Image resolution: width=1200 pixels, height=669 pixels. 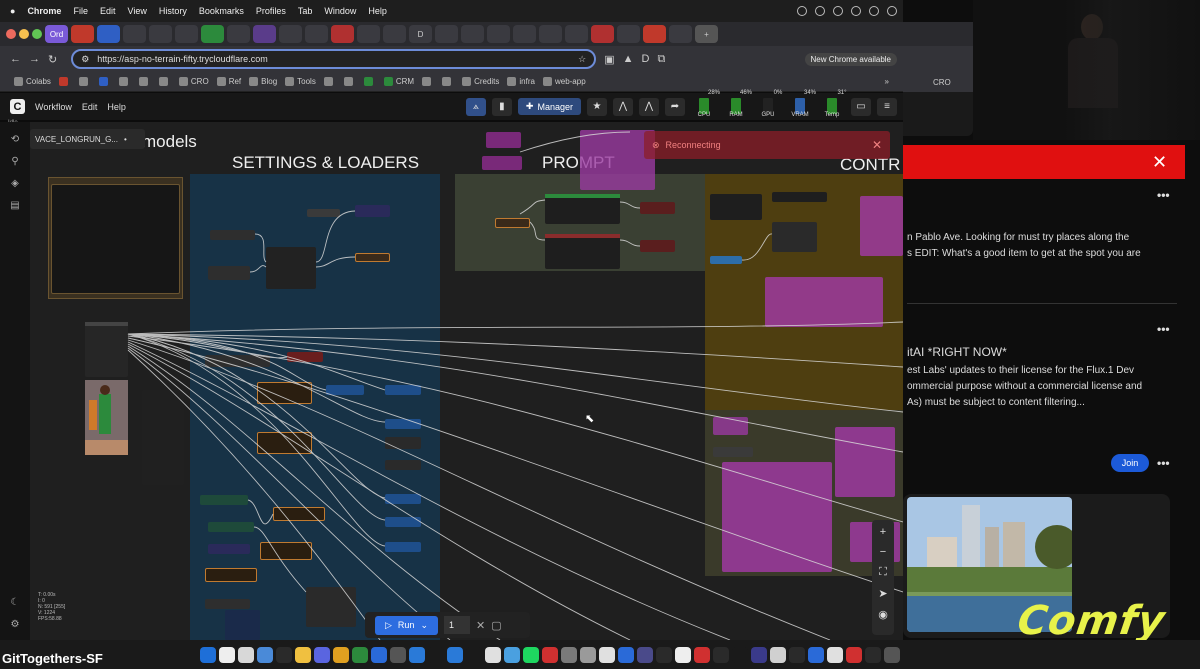 I want to click on discord-icon, so click(x=322, y=654).